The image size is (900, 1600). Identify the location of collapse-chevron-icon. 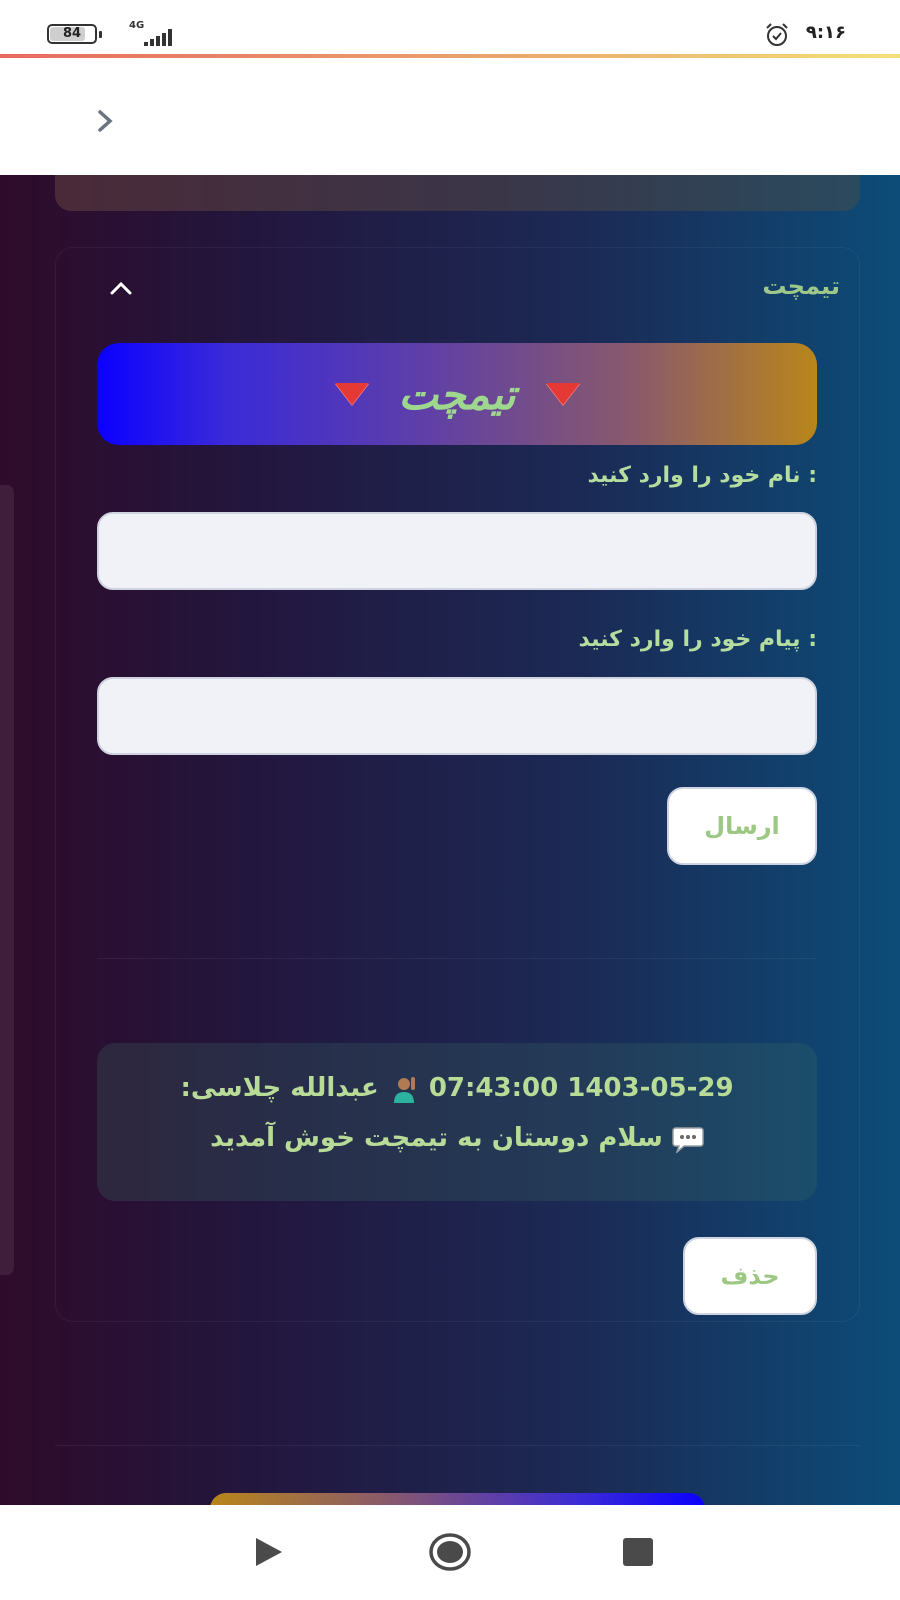
(121, 288).